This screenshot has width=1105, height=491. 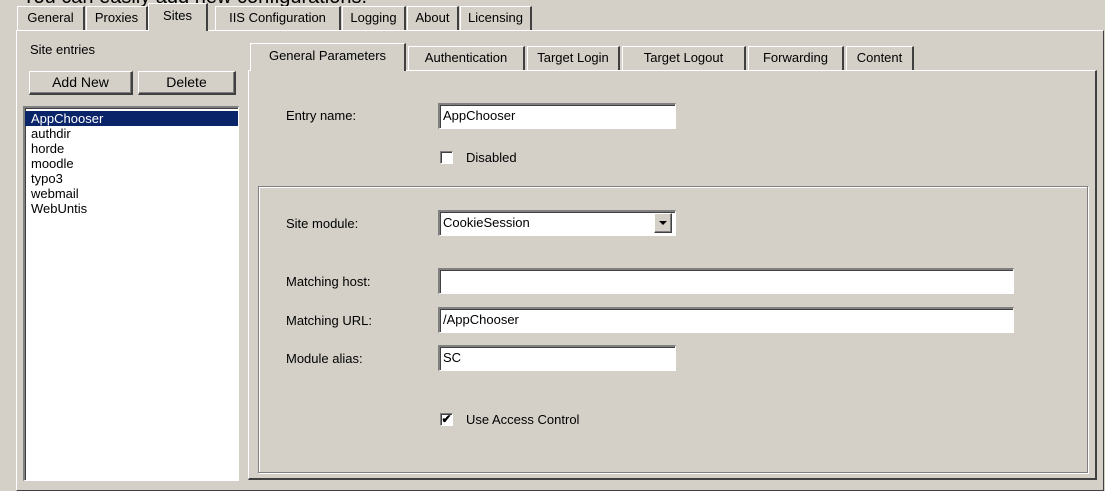 What do you see at coordinates (322, 223) in the screenshot?
I see `site-module-label: Site module:` at bounding box center [322, 223].